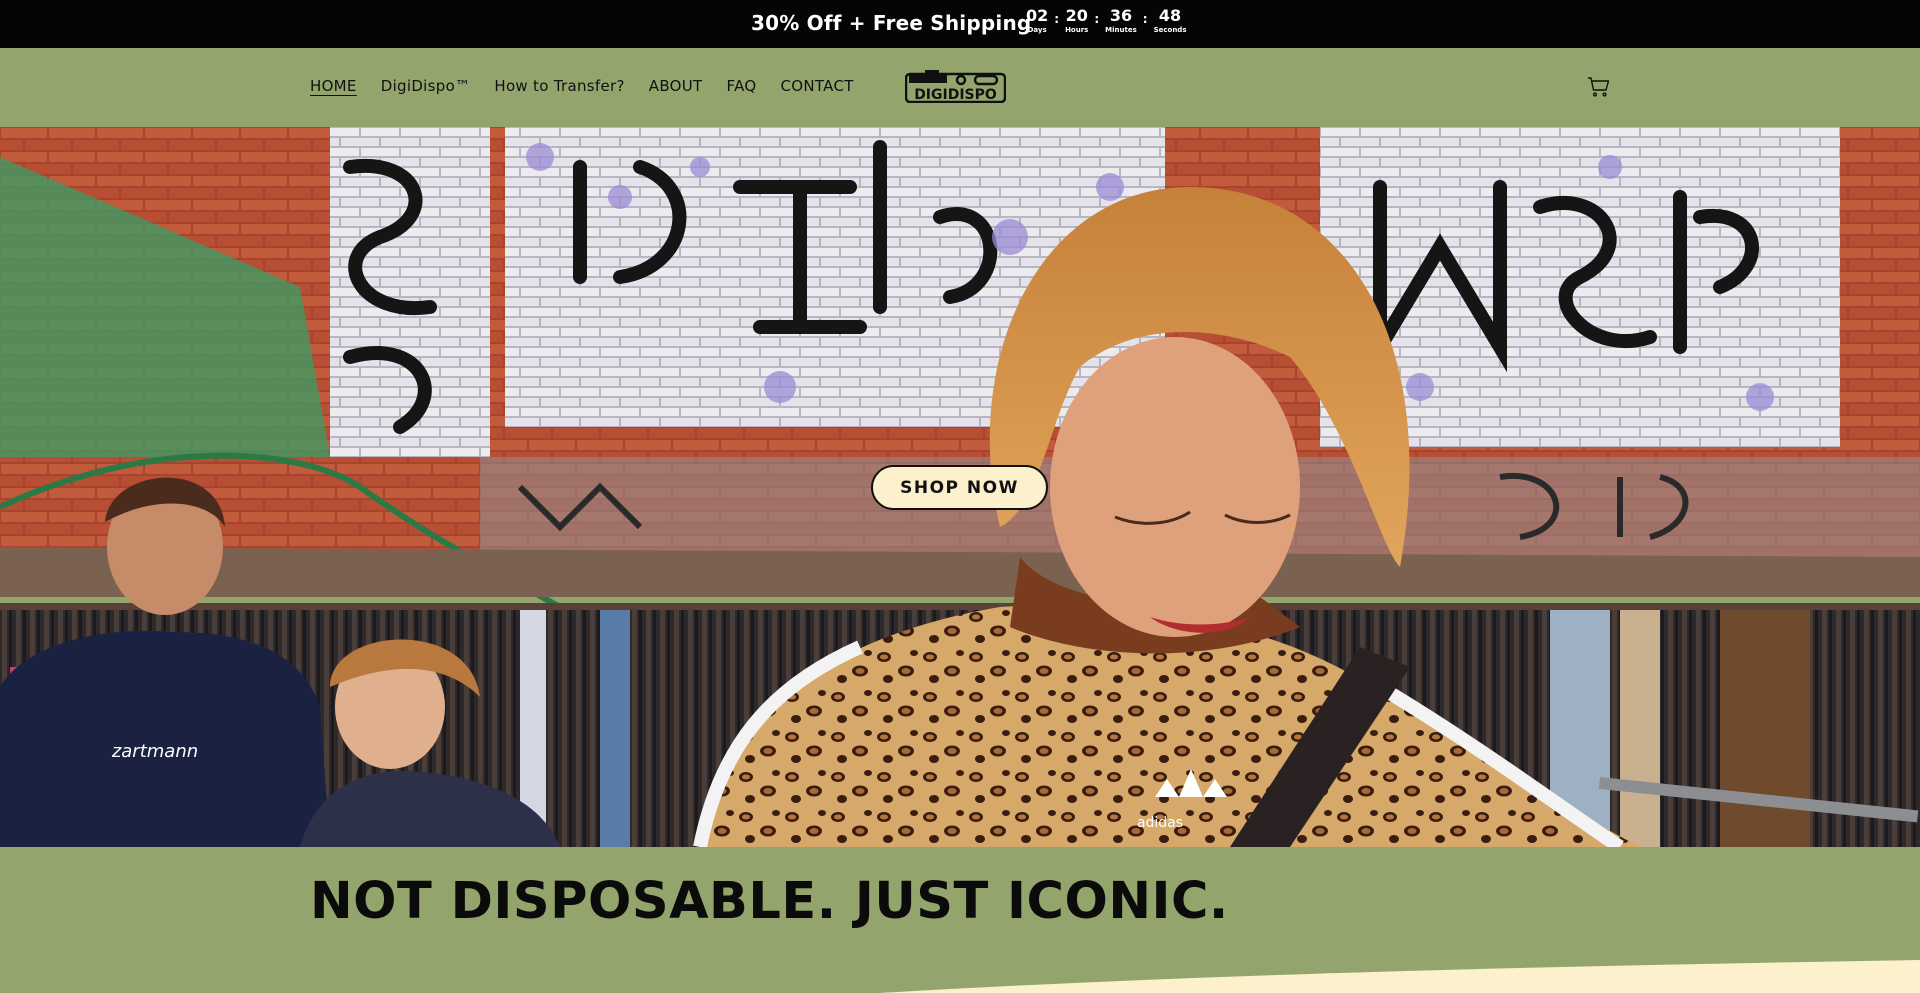  Describe the element at coordinates (816, 86) in the screenshot. I see `nav-contact: CONTACT` at that location.